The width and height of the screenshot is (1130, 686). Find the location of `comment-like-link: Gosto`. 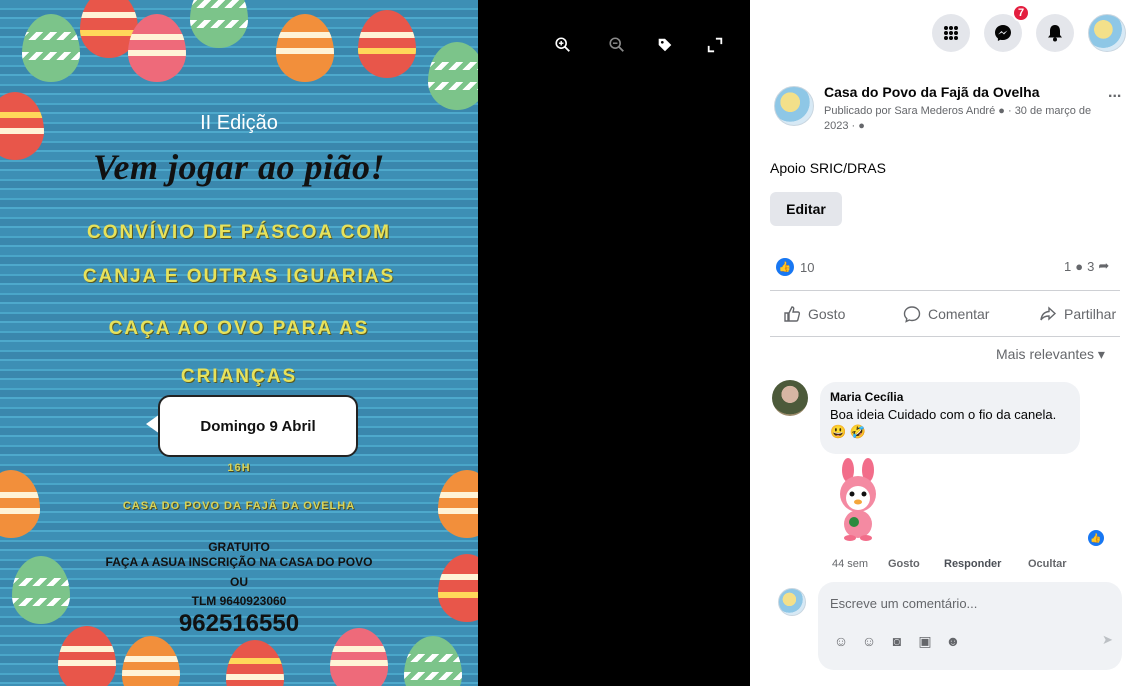

comment-like-link: Gosto is located at coordinates (904, 564).